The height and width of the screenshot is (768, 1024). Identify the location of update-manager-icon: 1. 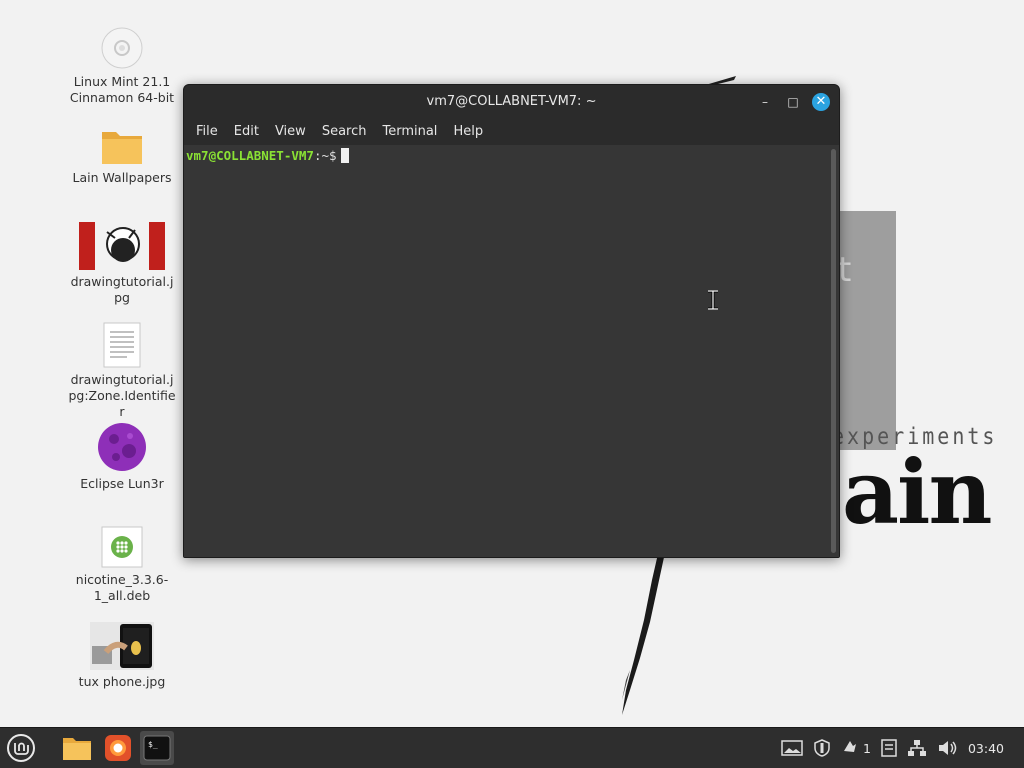
(856, 748).